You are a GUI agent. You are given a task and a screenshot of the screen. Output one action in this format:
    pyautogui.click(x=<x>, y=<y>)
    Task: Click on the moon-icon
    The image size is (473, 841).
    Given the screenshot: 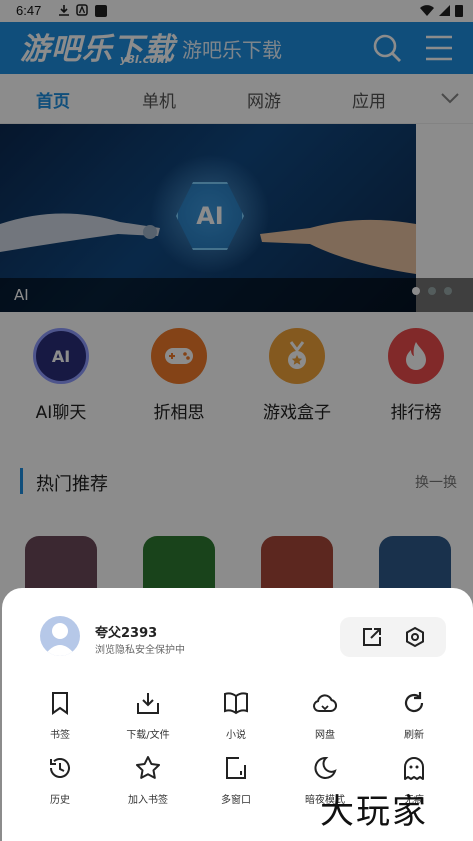 What is the action you would take?
    pyautogui.click(x=325, y=767)
    